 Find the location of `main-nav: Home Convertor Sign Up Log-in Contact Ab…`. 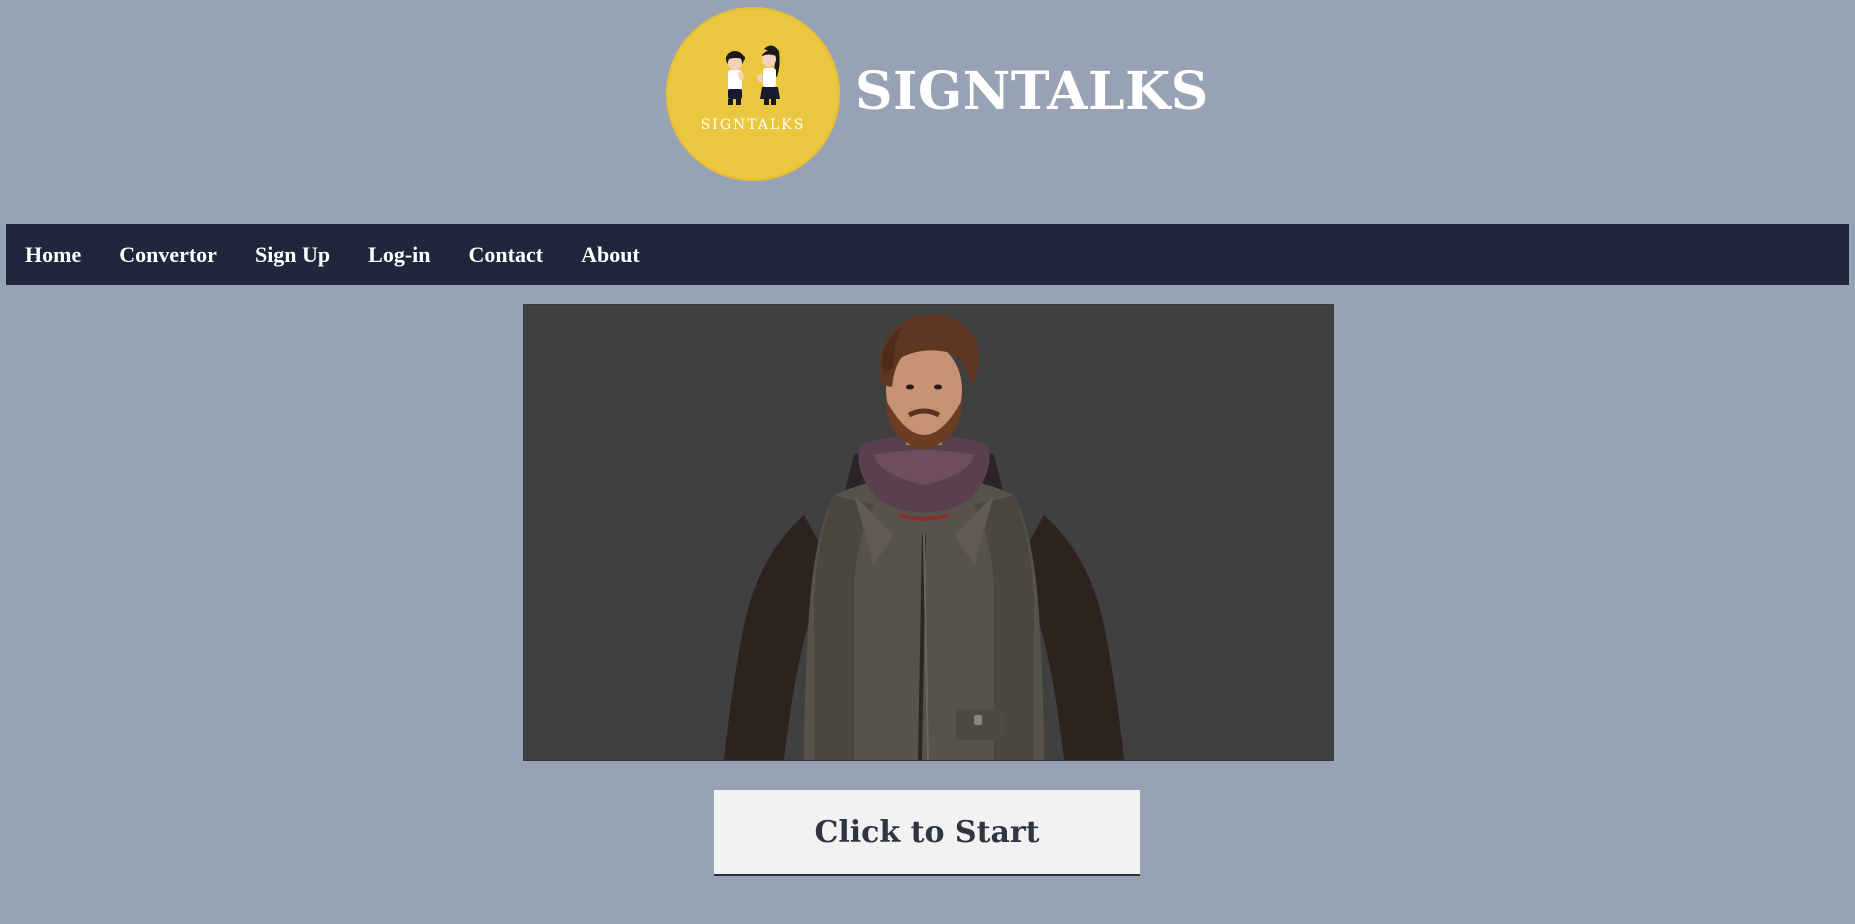

main-nav: Home Convertor Sign Up Log-in Contact Ab… is located at coordinates (927, 254).